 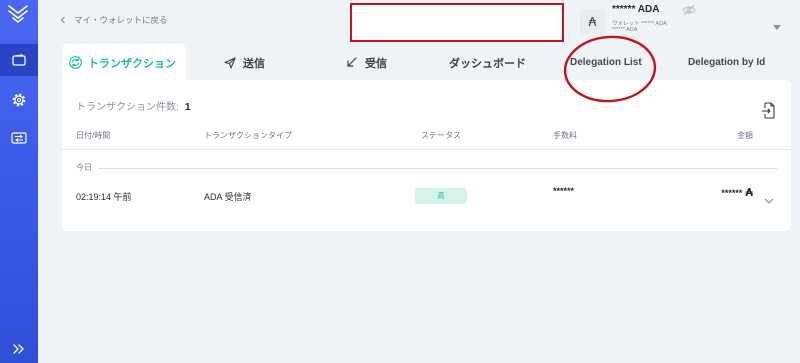 I want to click on transfer-icon, so click(x=19, y=137).